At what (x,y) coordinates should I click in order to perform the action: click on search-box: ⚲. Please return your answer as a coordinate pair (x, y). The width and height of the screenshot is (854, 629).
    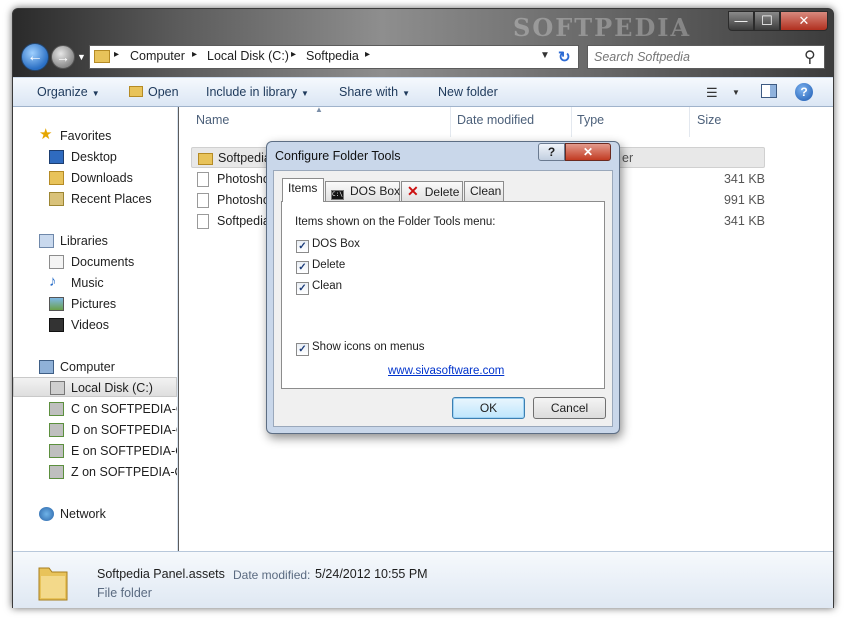
    Looking at the image, I should click on (706, 57).